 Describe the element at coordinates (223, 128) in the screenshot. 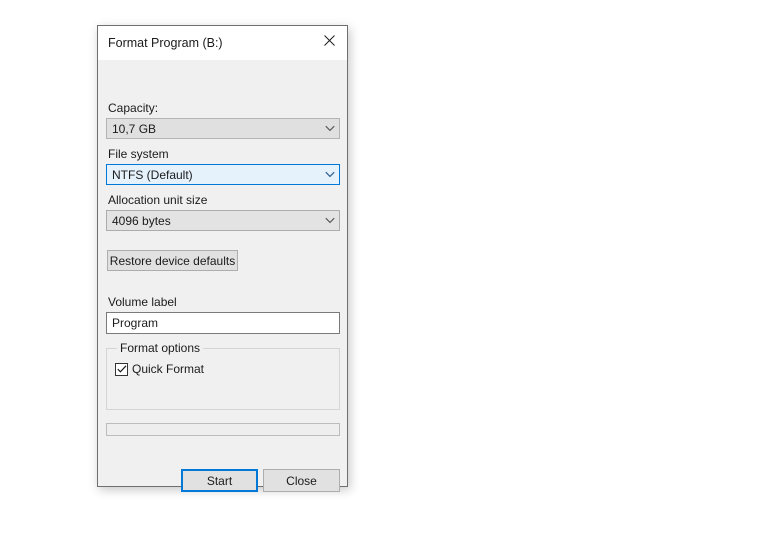

I see `capacity-dropdown: 10,7 GB` at that location.